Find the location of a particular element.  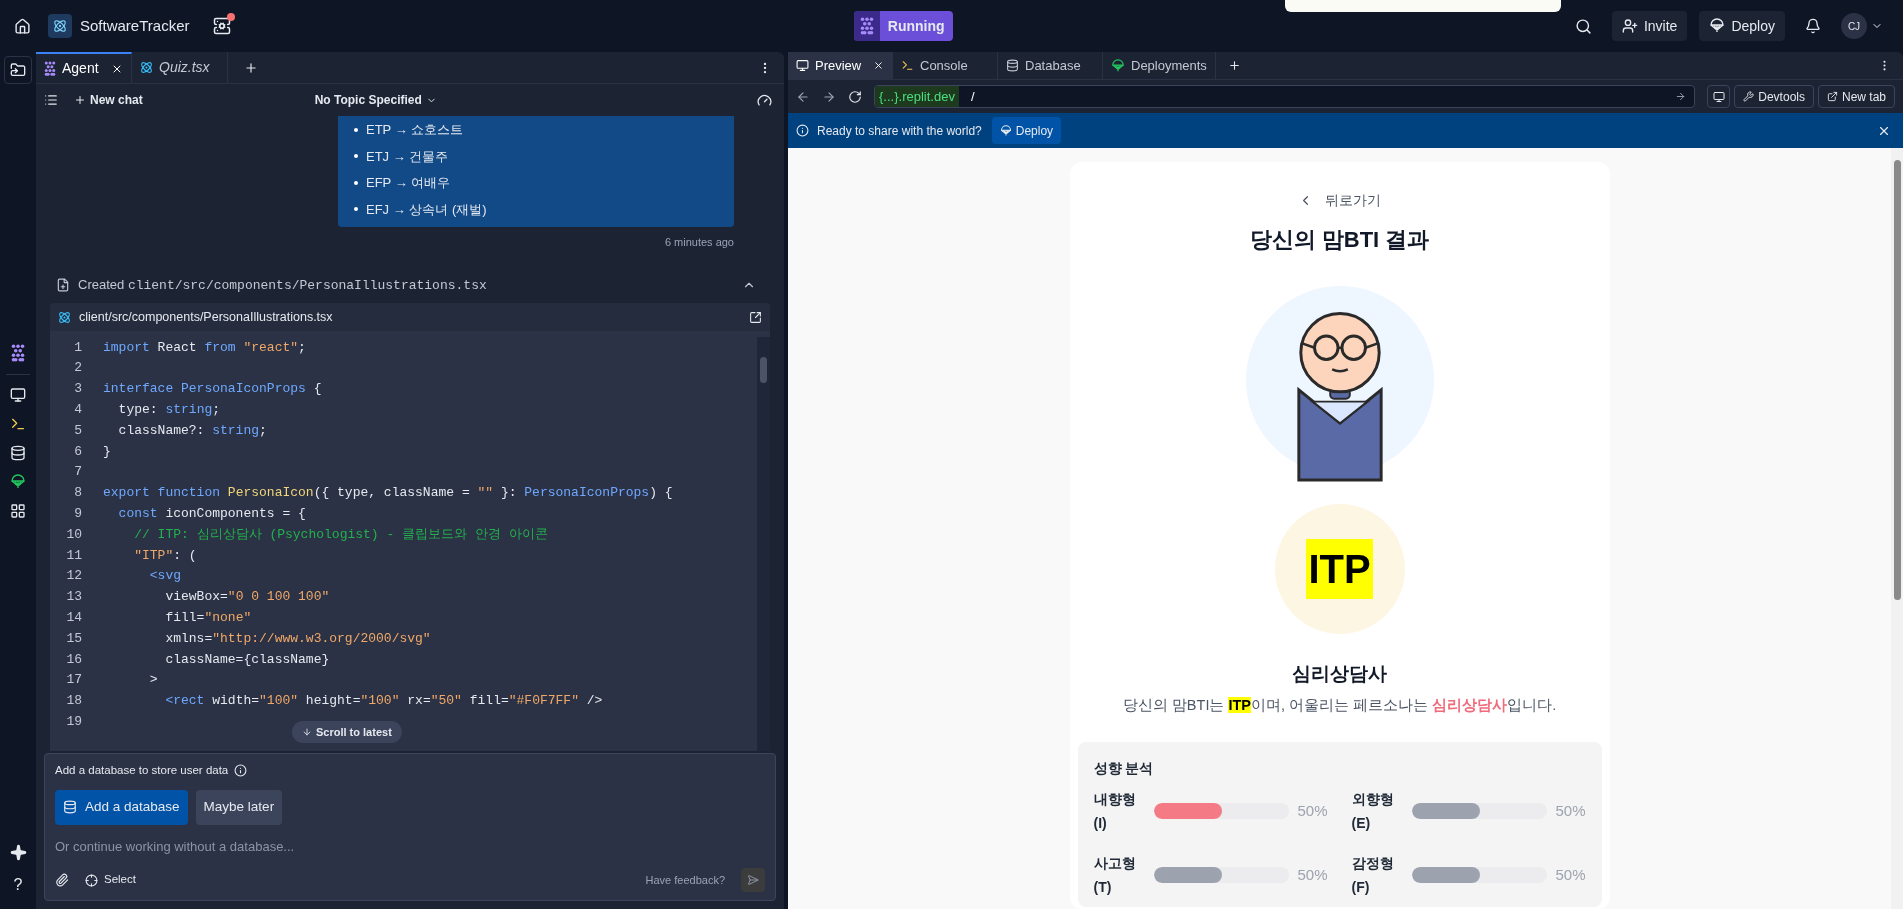

code-file-name: client/src/components/PersonaIllustrations.tsx is located at coordinates (206, 317).